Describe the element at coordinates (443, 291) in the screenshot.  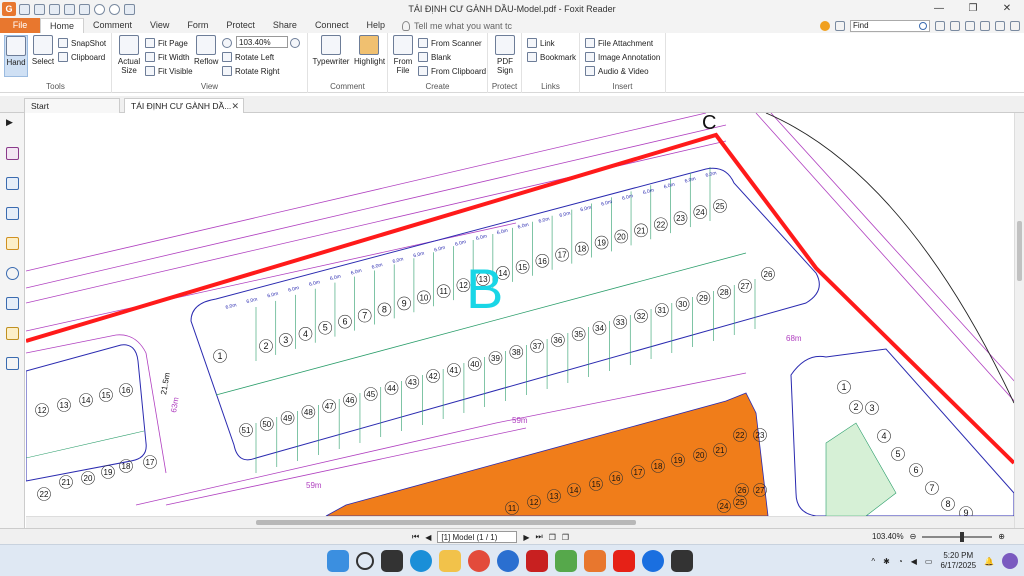
I see `lot-11-top: 11` at that location.